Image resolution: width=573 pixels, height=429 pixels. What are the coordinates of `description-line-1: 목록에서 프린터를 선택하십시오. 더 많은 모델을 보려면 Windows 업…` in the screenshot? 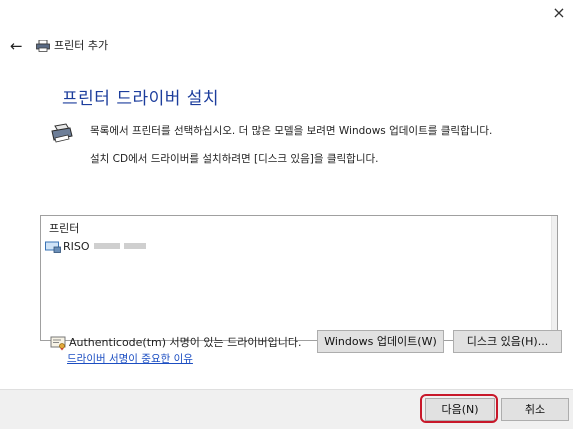 It's located at (291, 131).